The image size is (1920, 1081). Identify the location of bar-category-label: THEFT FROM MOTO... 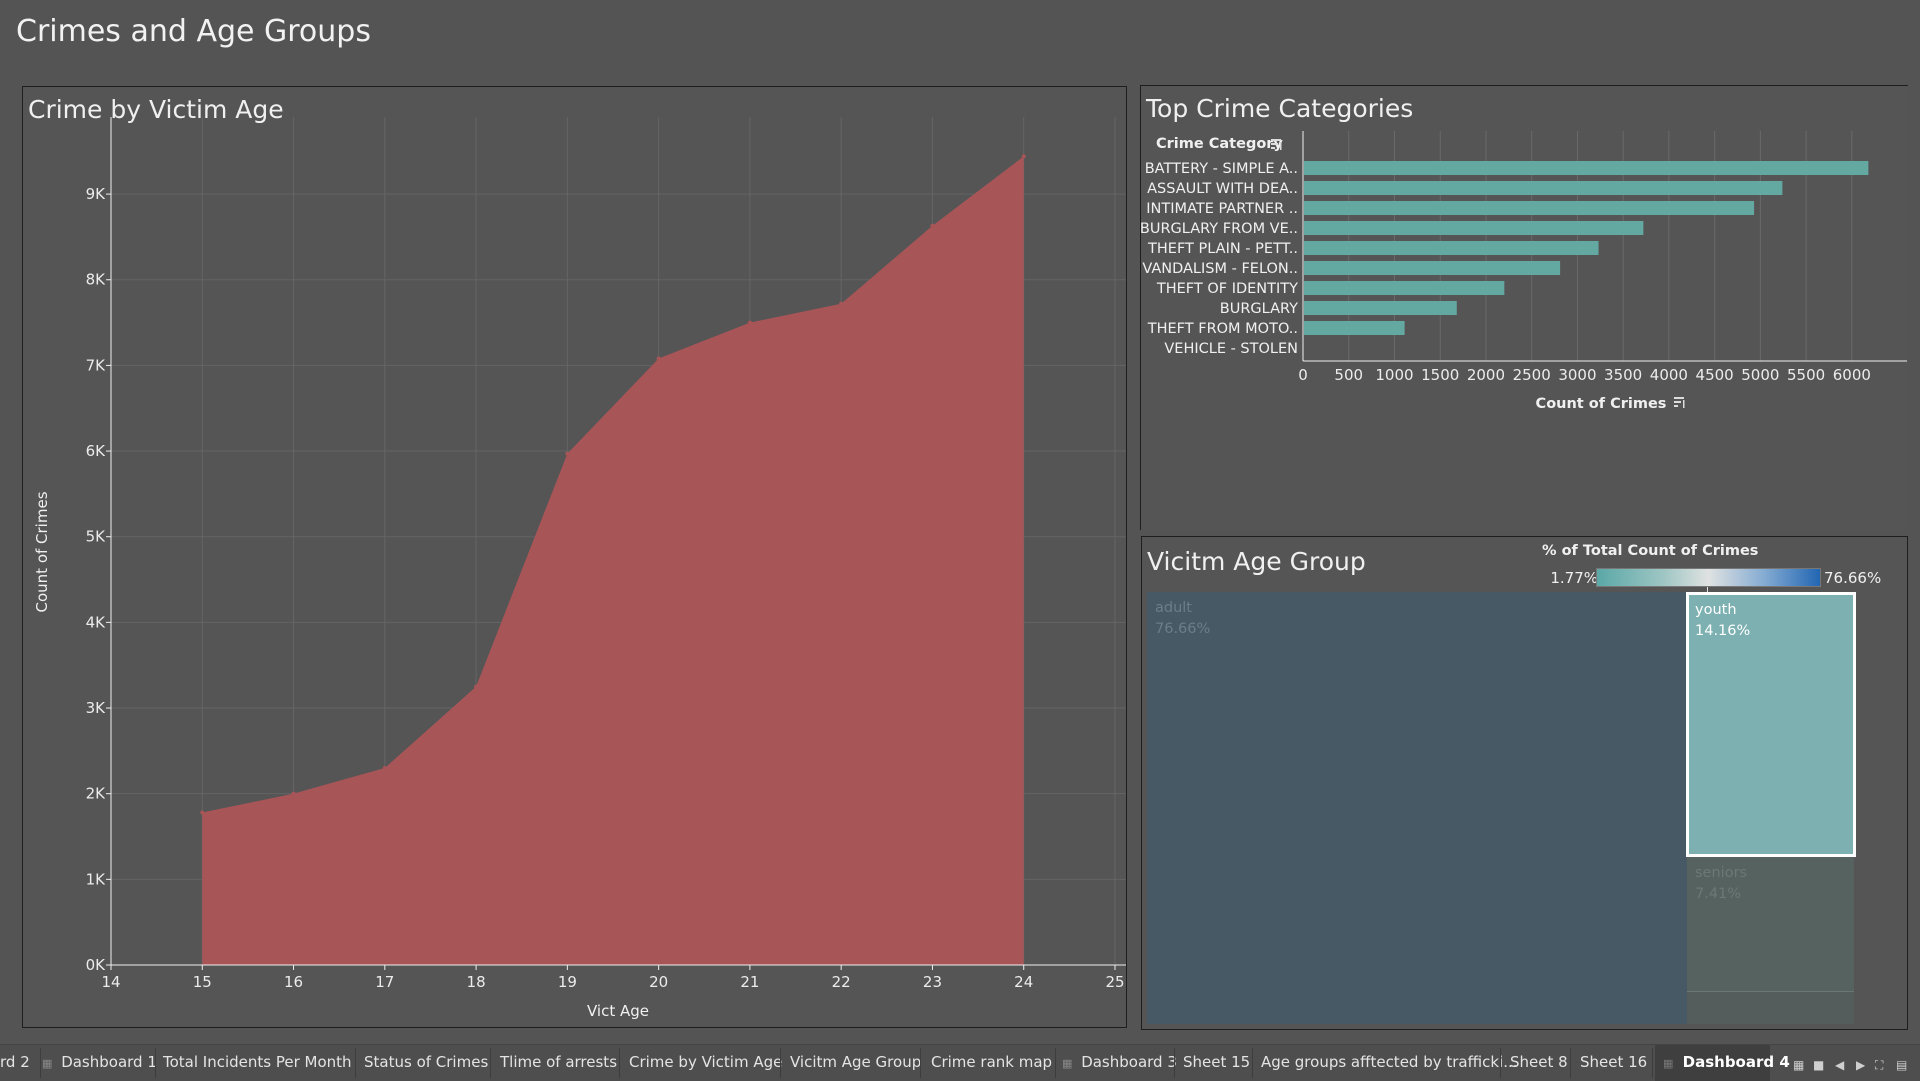
(1222, 329).